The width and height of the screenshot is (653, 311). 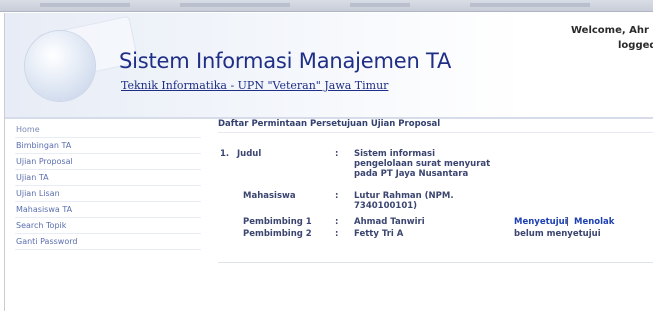 I want to click on site-title: Sistem Informasi Manajemen TA, so click(x=285, y=61).